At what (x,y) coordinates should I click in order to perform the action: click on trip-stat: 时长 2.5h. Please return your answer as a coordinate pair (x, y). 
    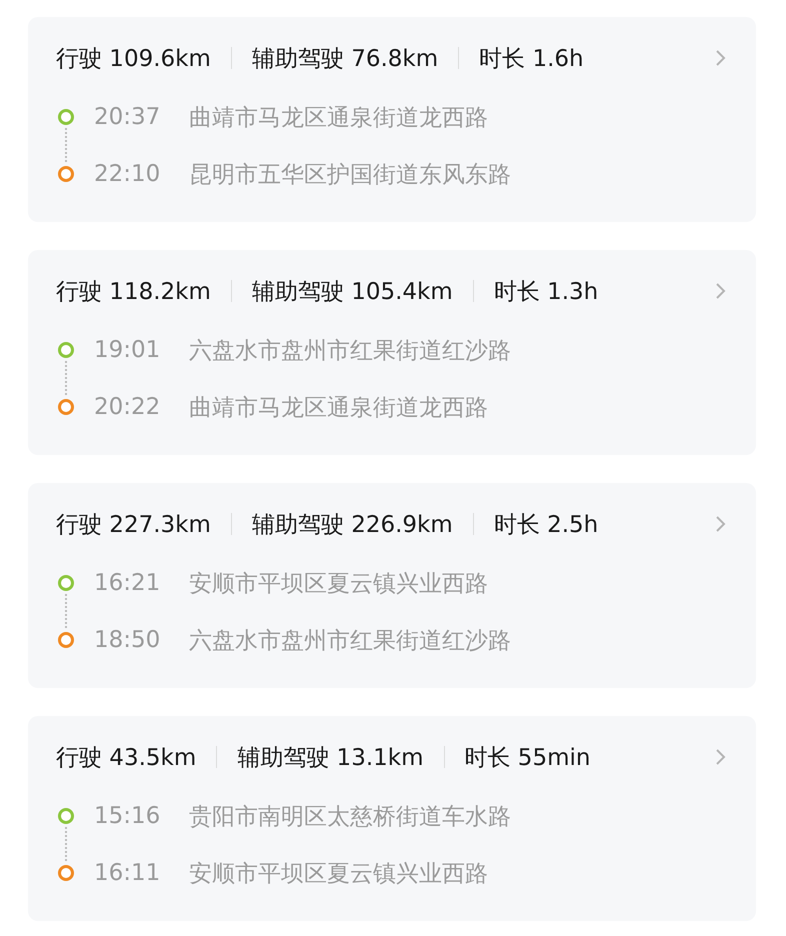
    Looking at the image, I should click on (546, 525).